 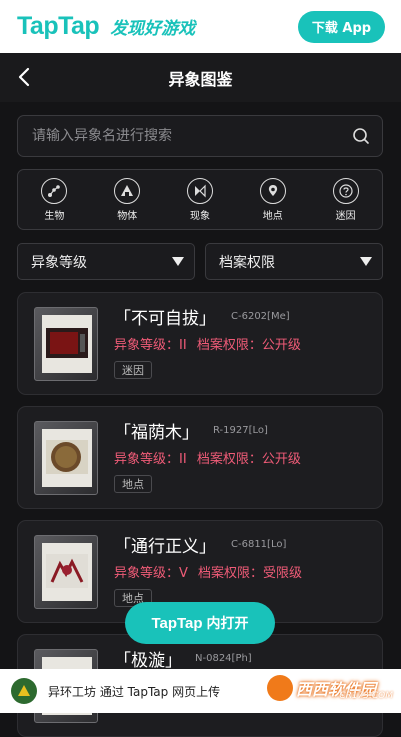 I want to click on anomaly-level: 异象等级：V, so click(x=151, y=573).